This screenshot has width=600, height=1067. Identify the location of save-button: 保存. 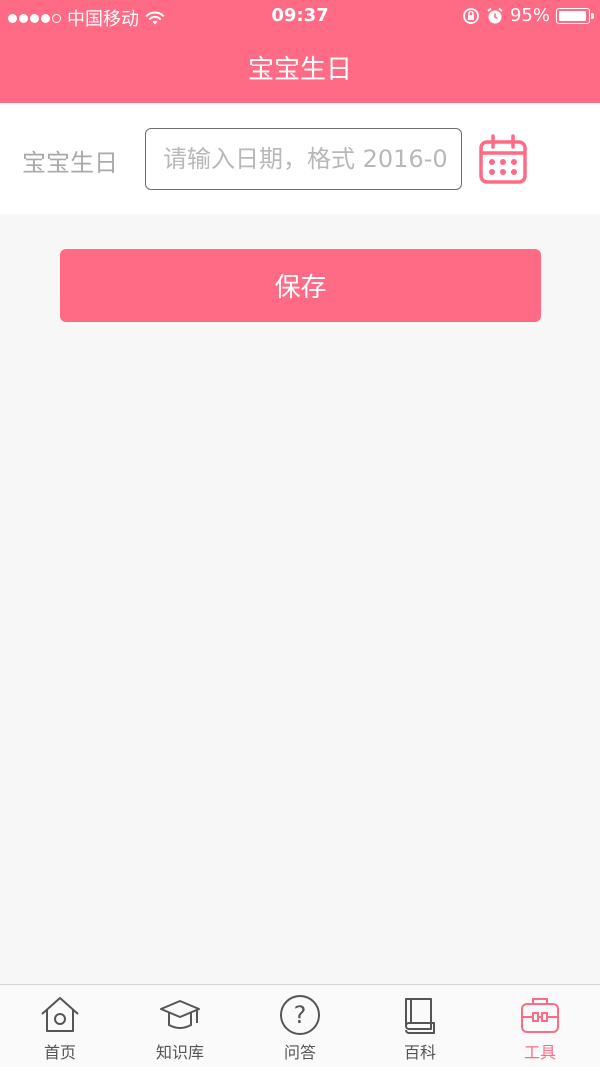
(300, 285).